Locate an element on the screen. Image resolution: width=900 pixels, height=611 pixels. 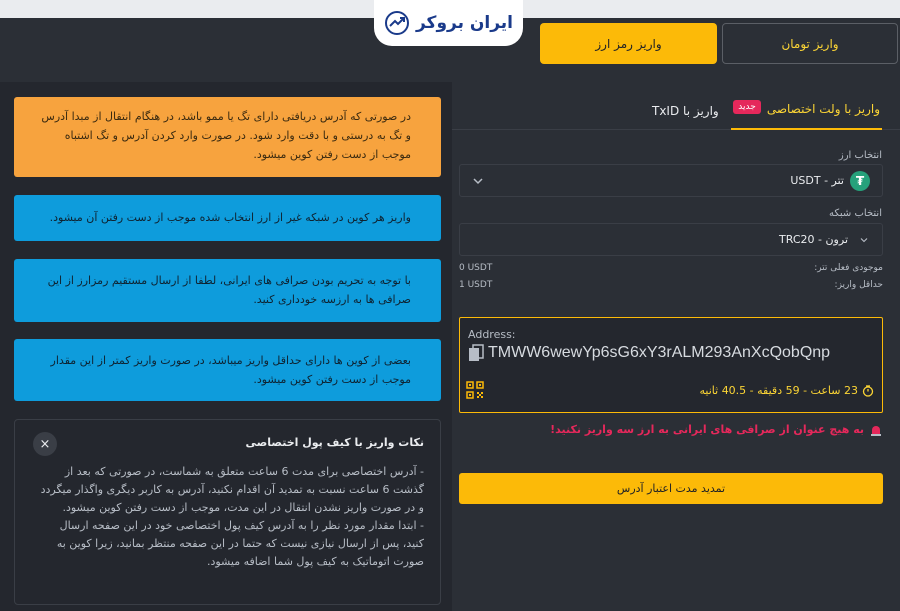
currency-value: تتر - USDT is located at coordinates (817, 180).